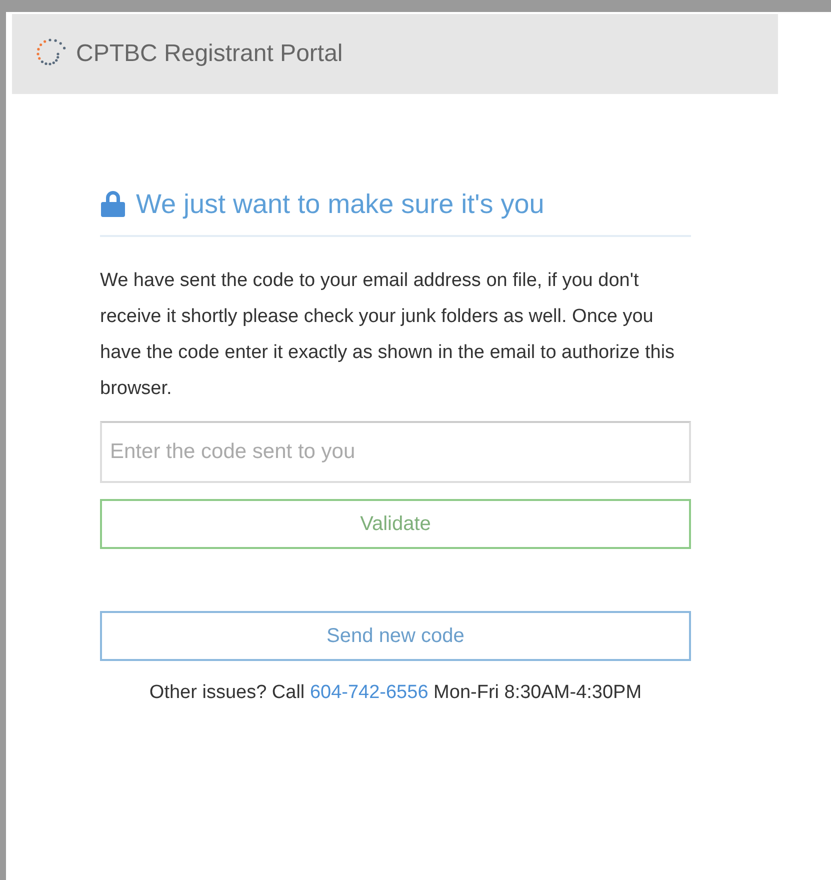 This screenshot has width=831, height=880. I want to click on lock-icon, so click(113, 204).